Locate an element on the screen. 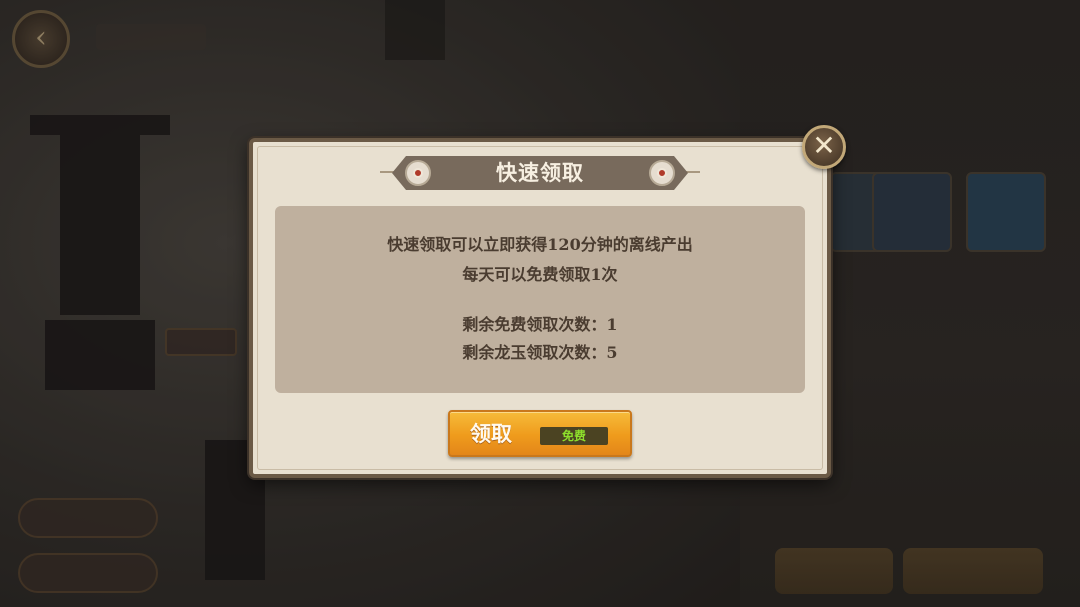  close-button: ✕ is located at coordinates (824, 147).